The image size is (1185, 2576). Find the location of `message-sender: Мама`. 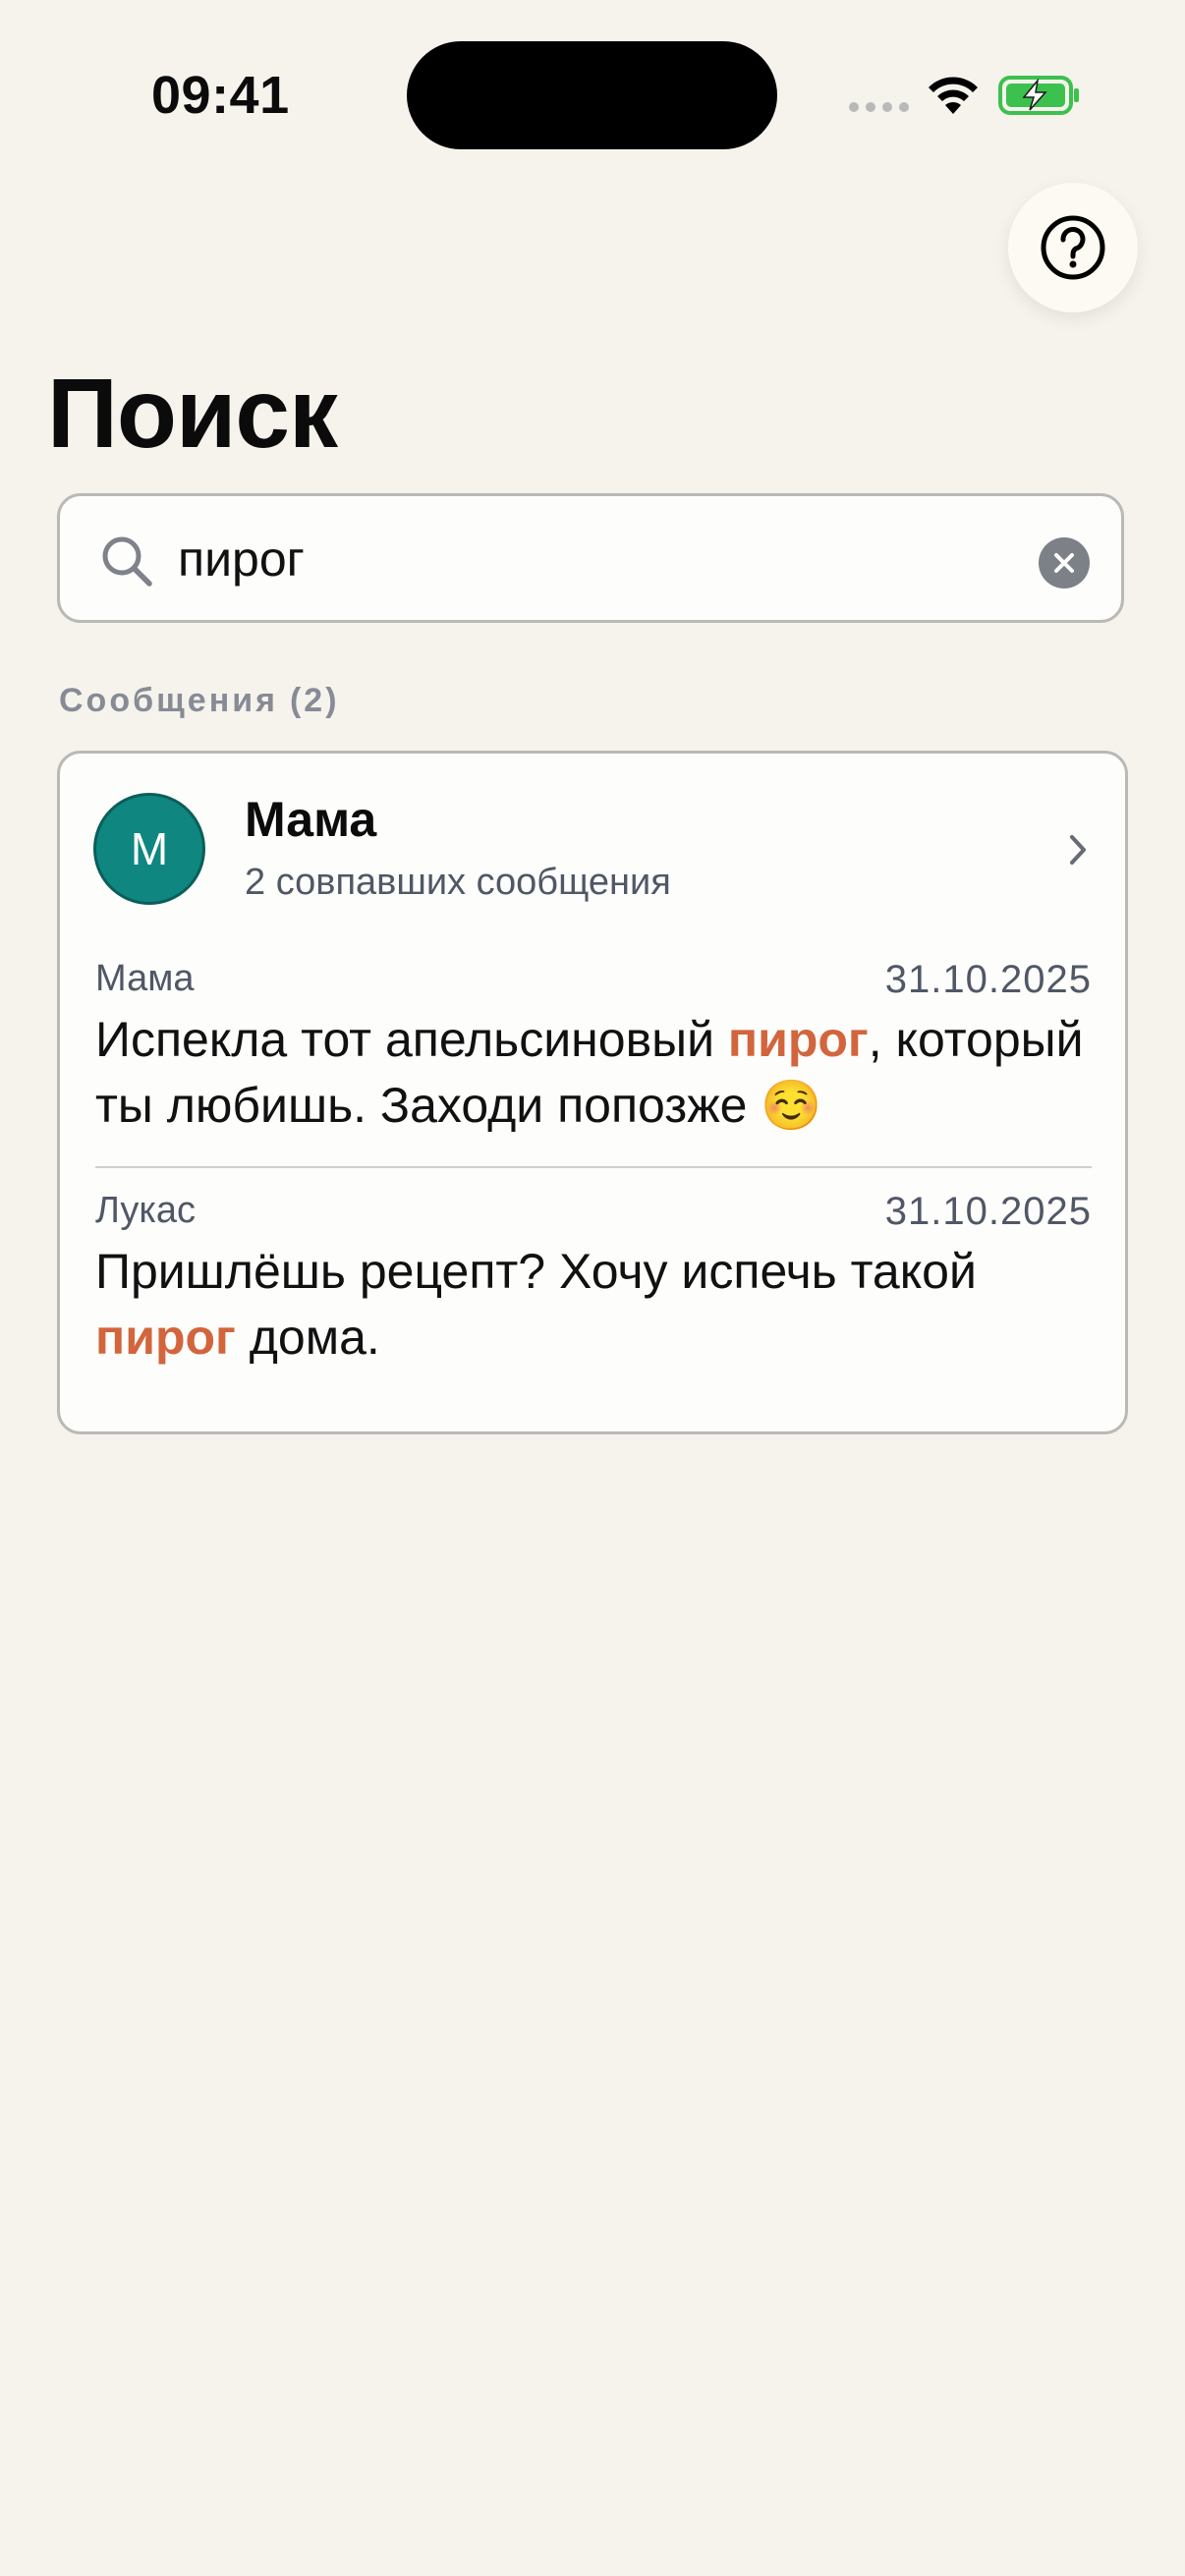

message-sender: Мама is located at coordinates (145, 978).